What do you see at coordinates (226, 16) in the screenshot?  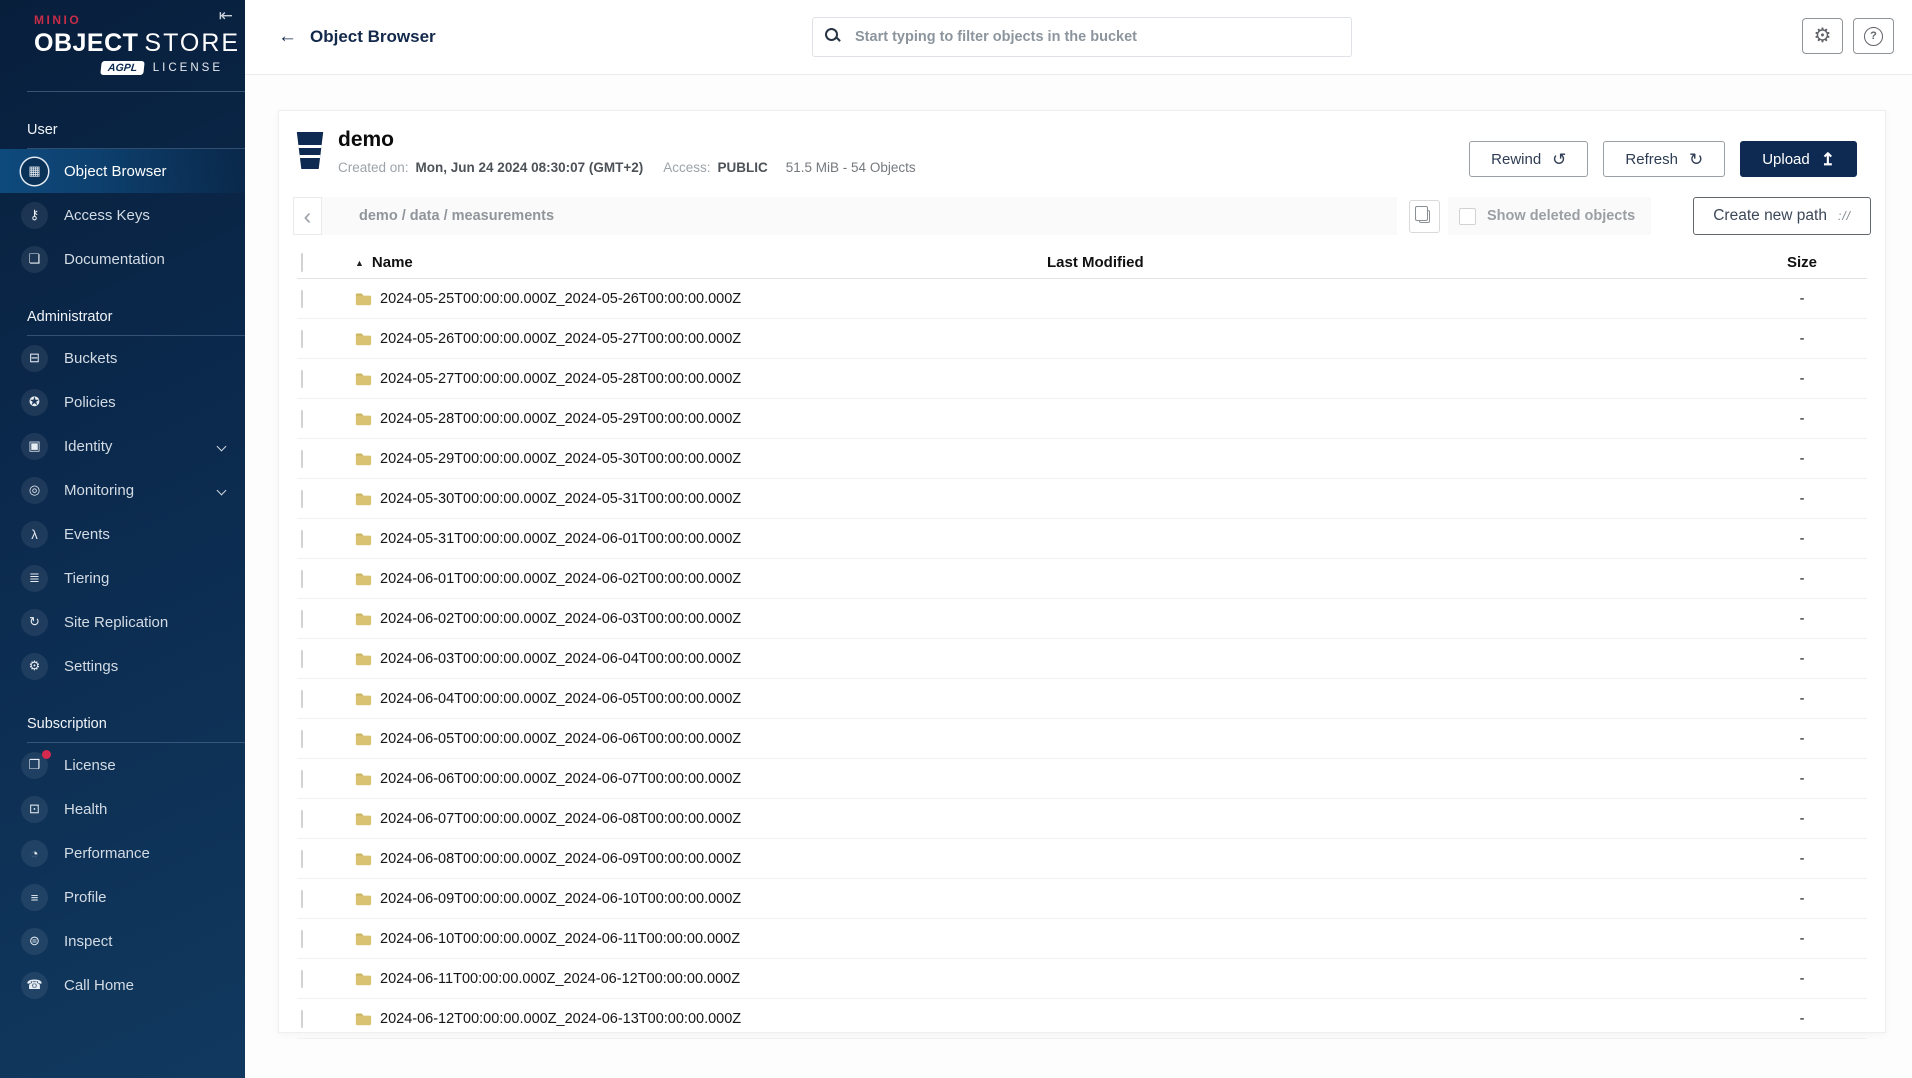 I see `collapse-sidebar-icon: ⇤` at bounding box center [226, 16].